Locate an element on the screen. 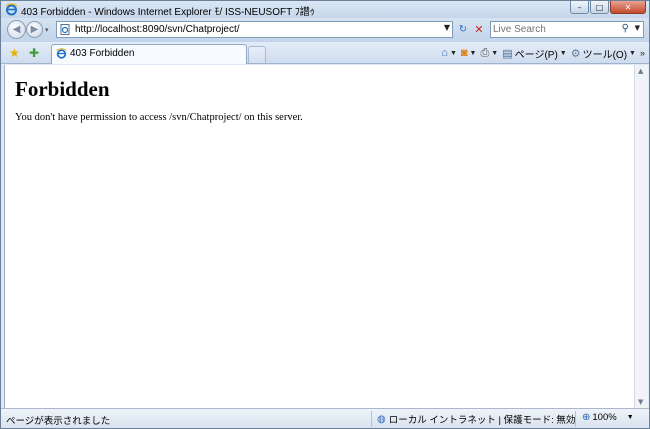 Image resolution: width=650 pixels, height=429 pixels. tools-menu-button: ⚙ ツール(O) ▼ is located at coordinates (603, 53).